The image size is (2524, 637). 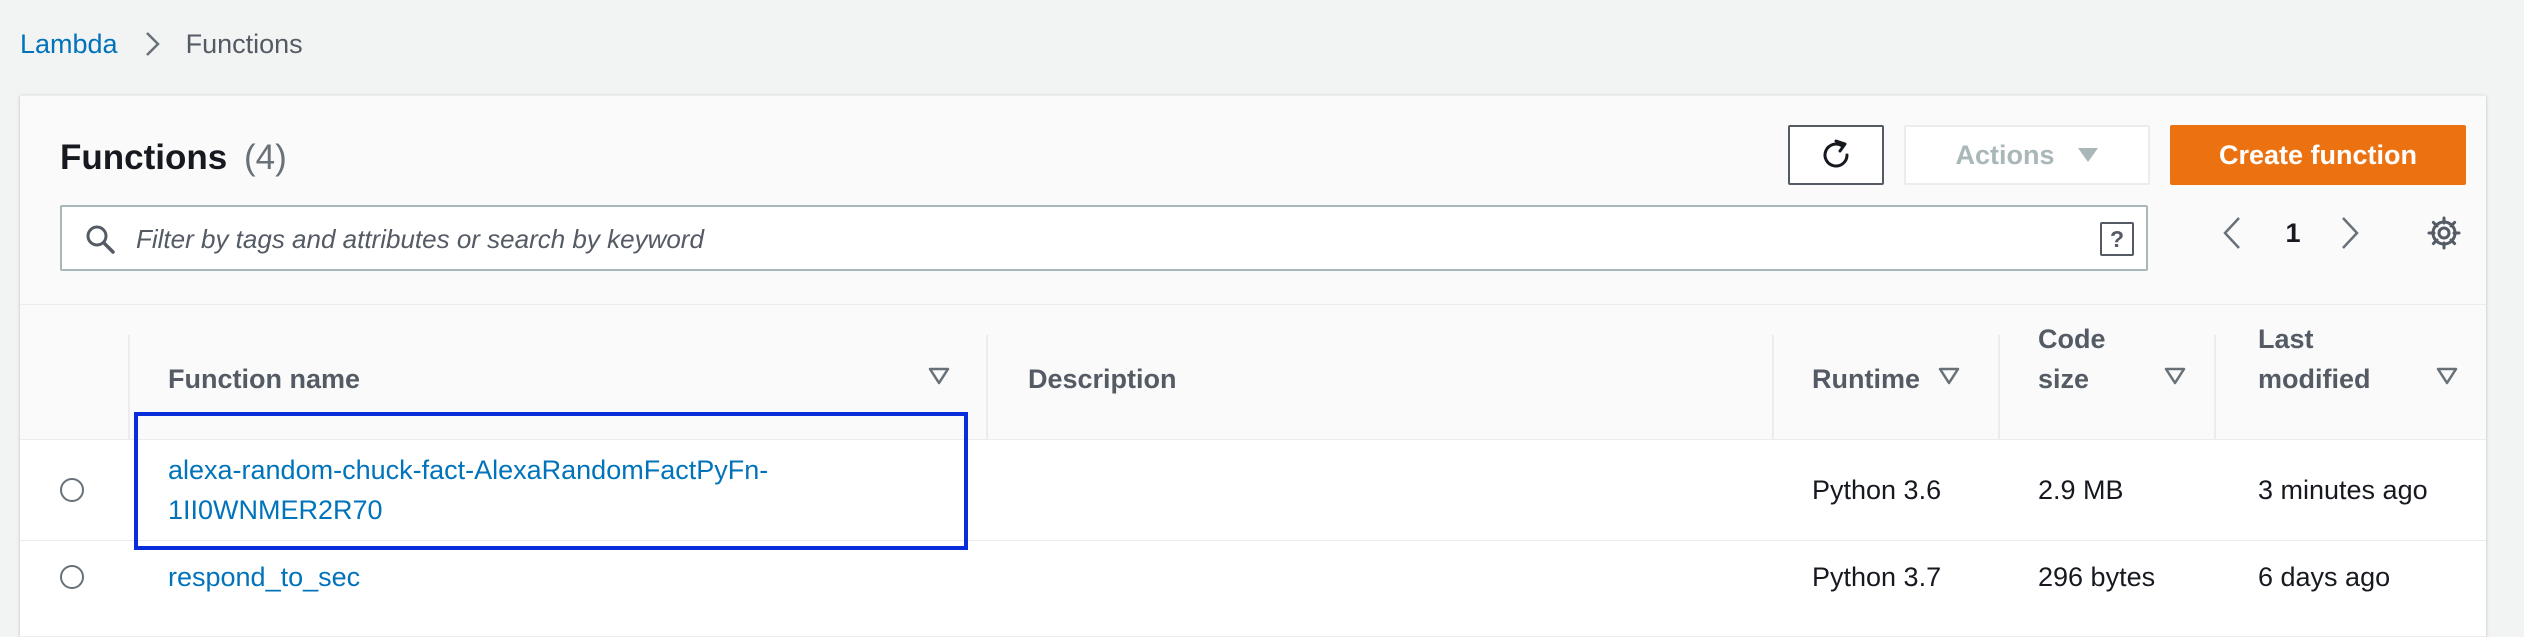 What do you see at coordinates (2350, 233) in the screenshot?
I see `next-page-button` at bounding box center [2350, 233].